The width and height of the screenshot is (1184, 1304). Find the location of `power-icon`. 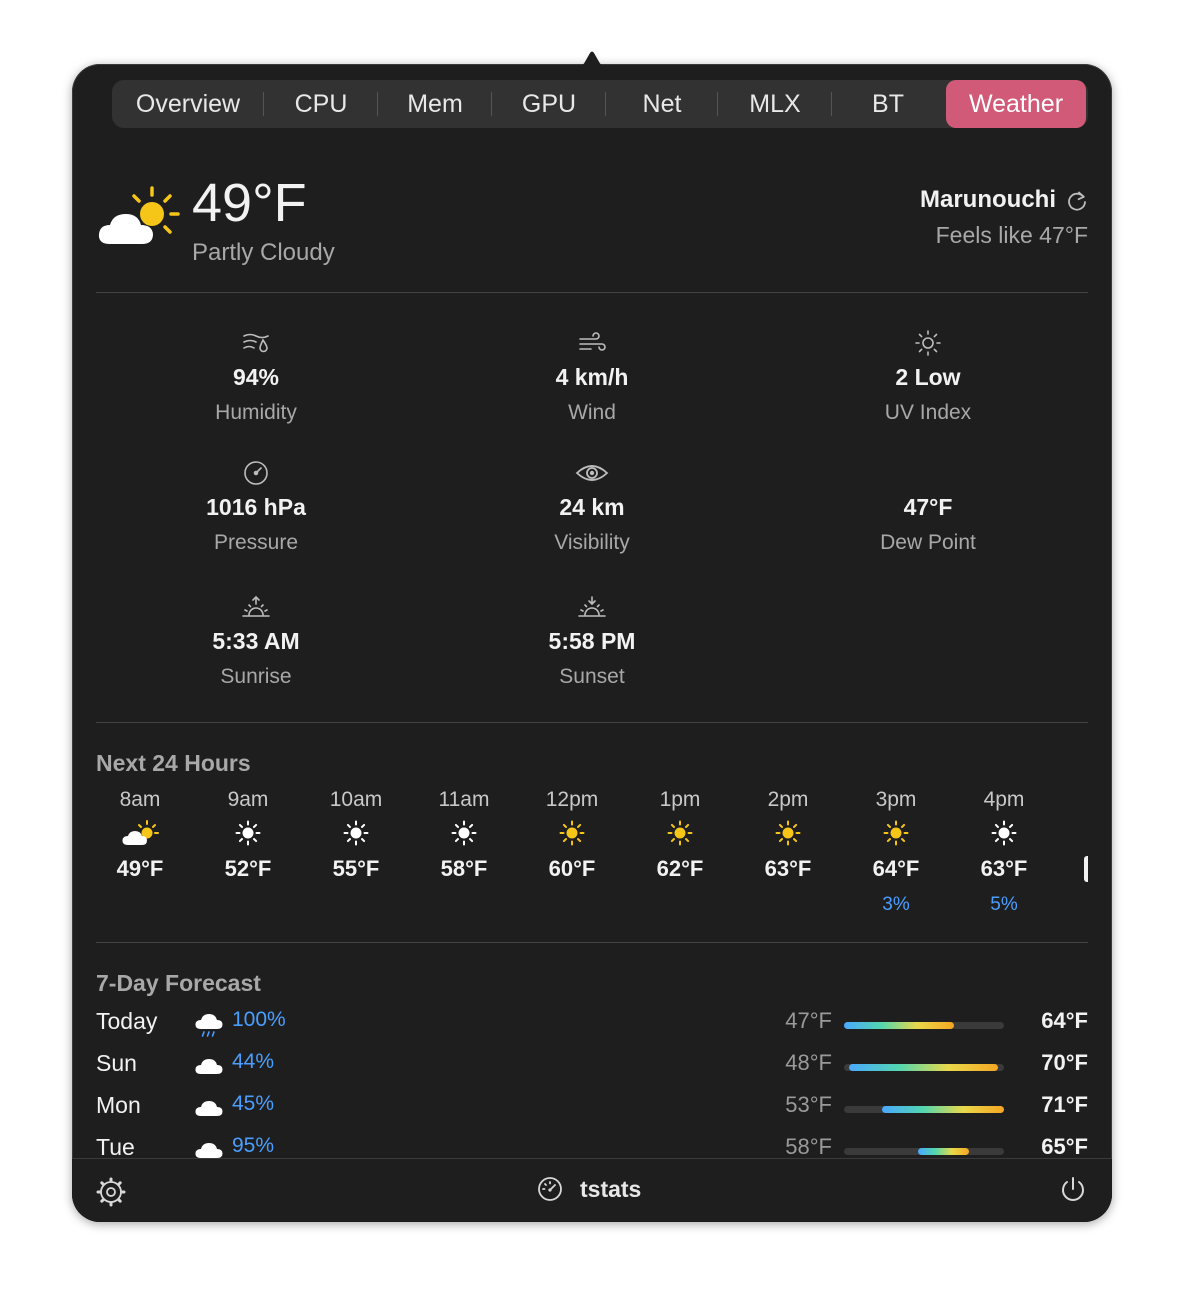

power-icon is located at coordinates (1073, 1190).